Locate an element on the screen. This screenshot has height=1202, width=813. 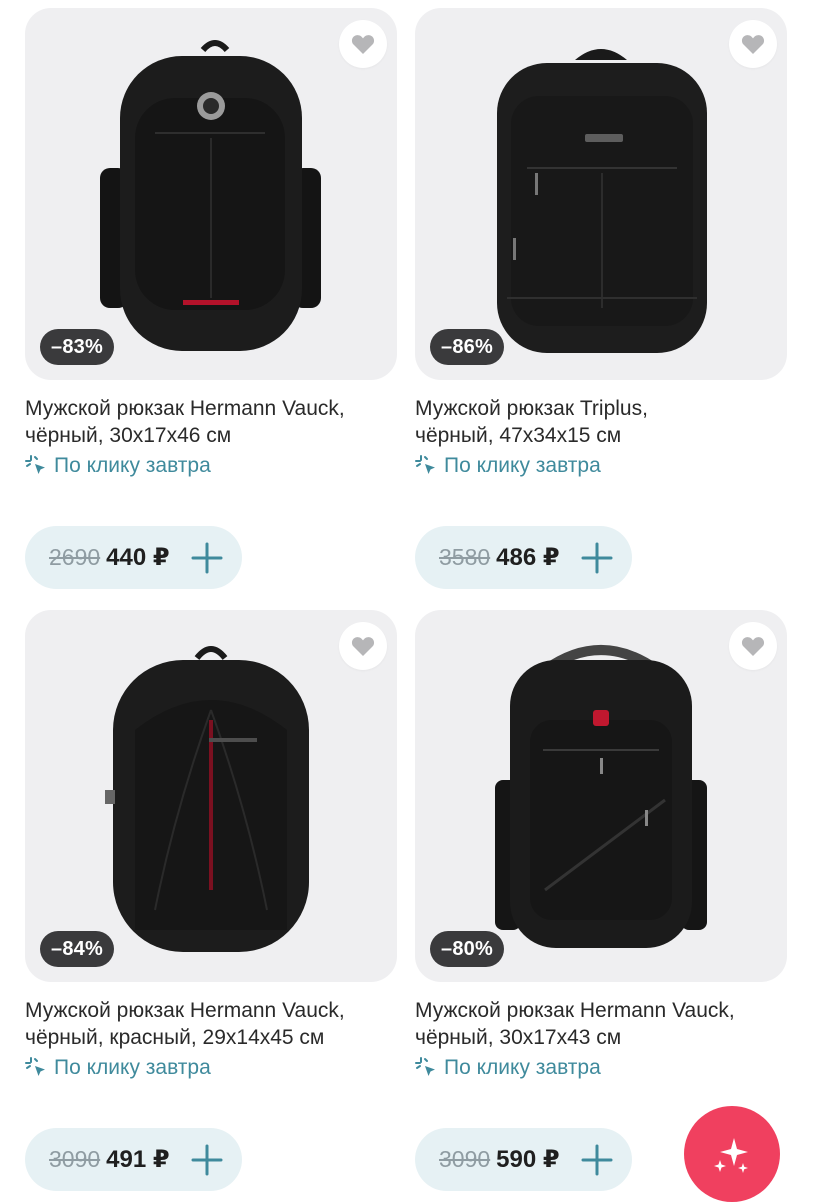
assistant-fab-button is located at coordinates (732, 1154).